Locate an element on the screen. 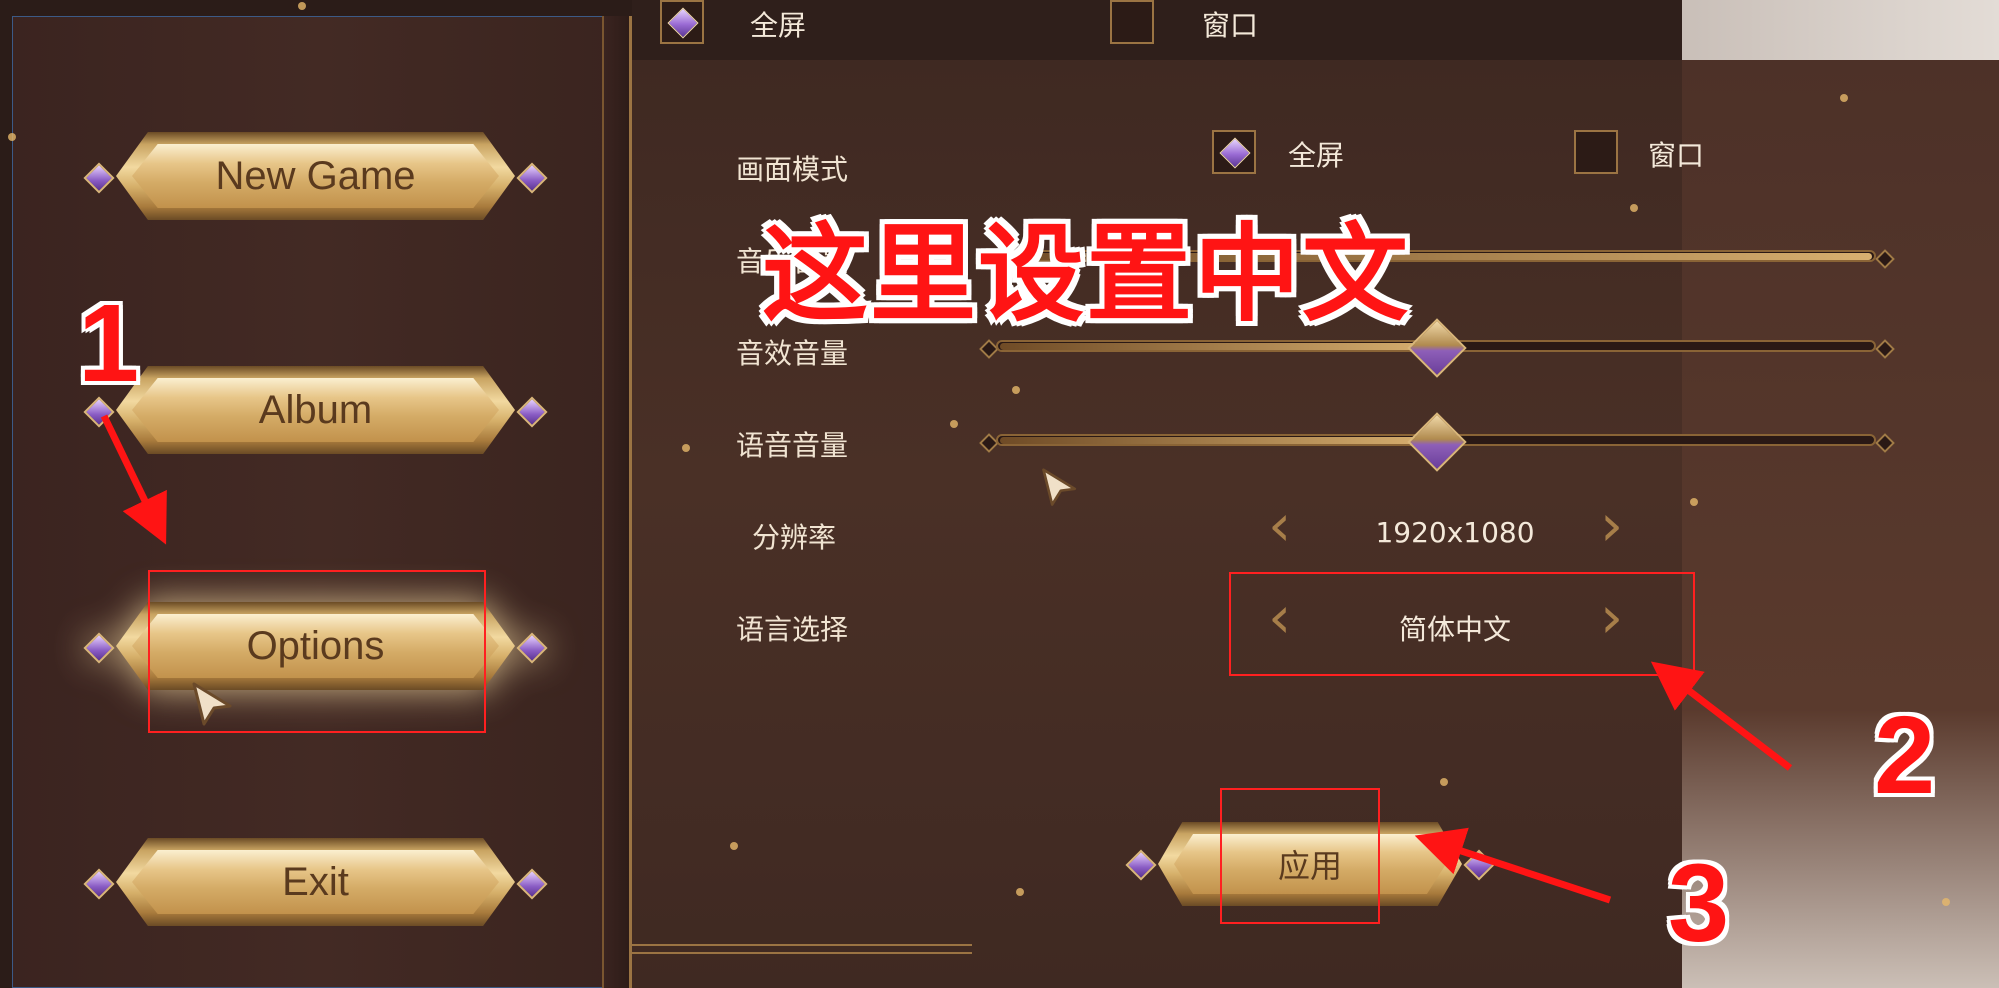  arrow-to-language is located at coordinates (1721, 716).